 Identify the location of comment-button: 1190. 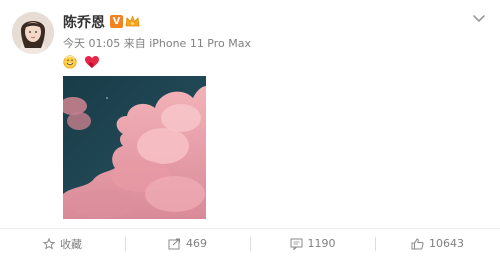
(312, 243).